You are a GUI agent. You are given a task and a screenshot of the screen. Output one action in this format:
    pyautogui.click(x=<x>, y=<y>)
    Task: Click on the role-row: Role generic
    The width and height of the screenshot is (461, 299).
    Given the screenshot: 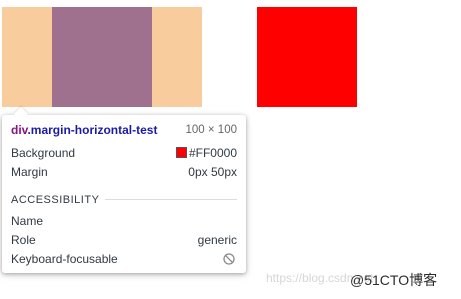 What is the action you would take?
    pyautogui.click(x=124, y=240)
    